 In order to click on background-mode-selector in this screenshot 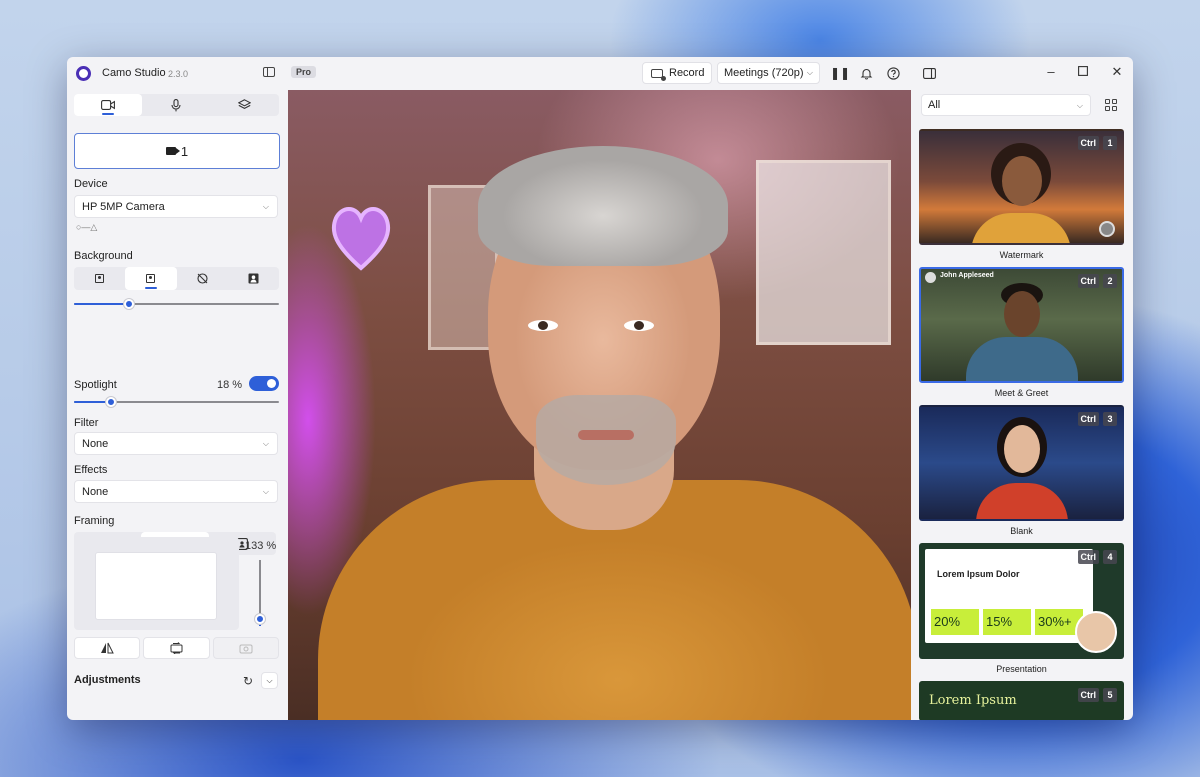, I will do `click(176, 278)`.